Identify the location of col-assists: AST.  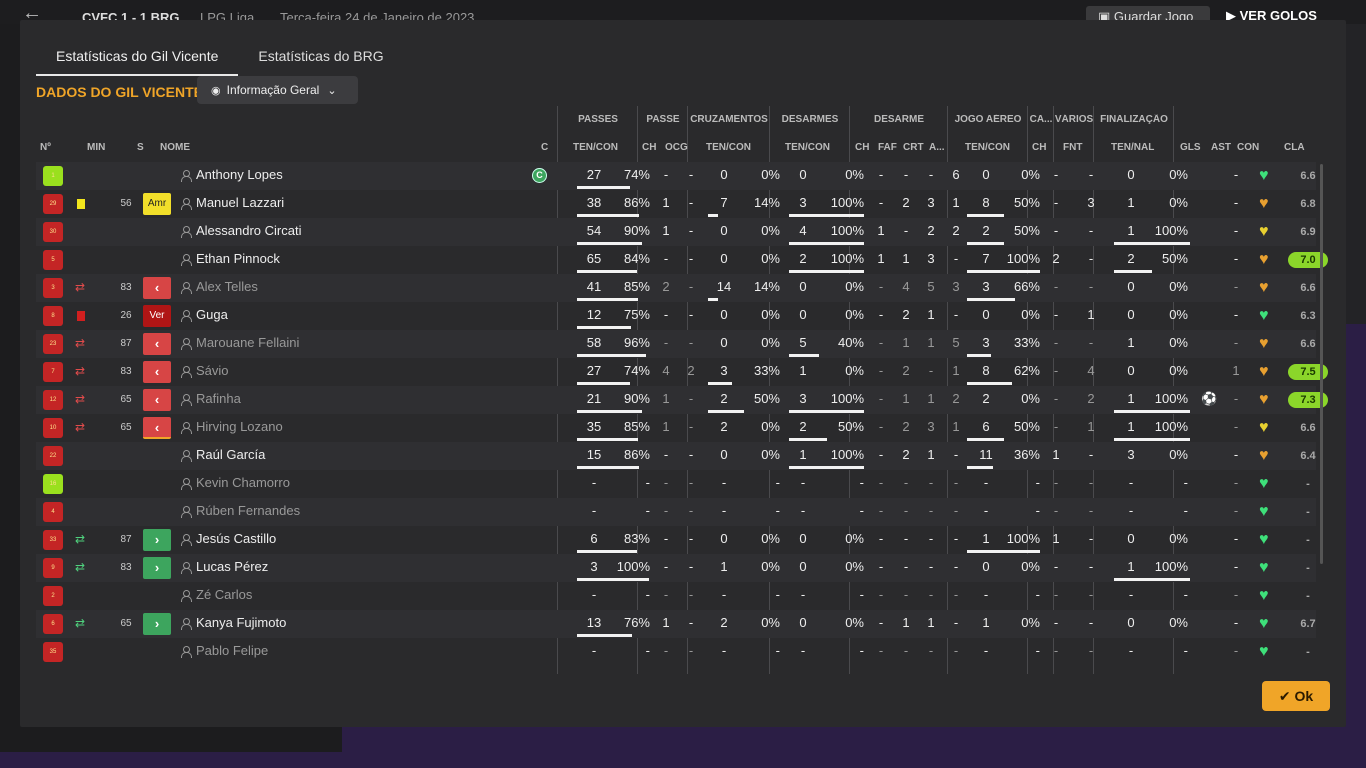
(1221, 147).